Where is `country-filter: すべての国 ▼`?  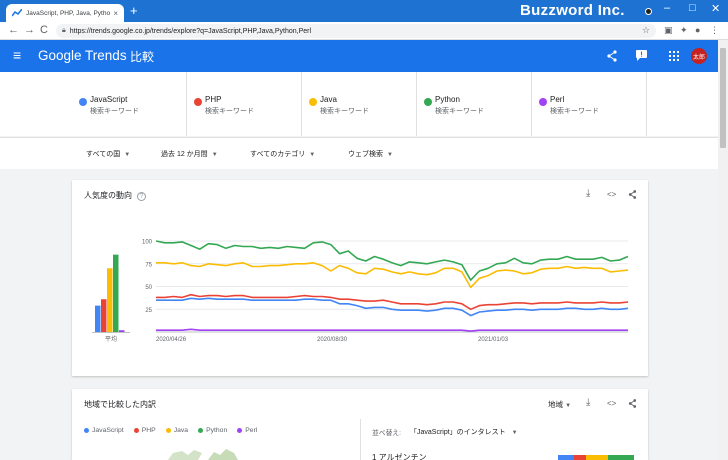
country-filter: すべての国 ▼ is located at coordinates (108, 154).